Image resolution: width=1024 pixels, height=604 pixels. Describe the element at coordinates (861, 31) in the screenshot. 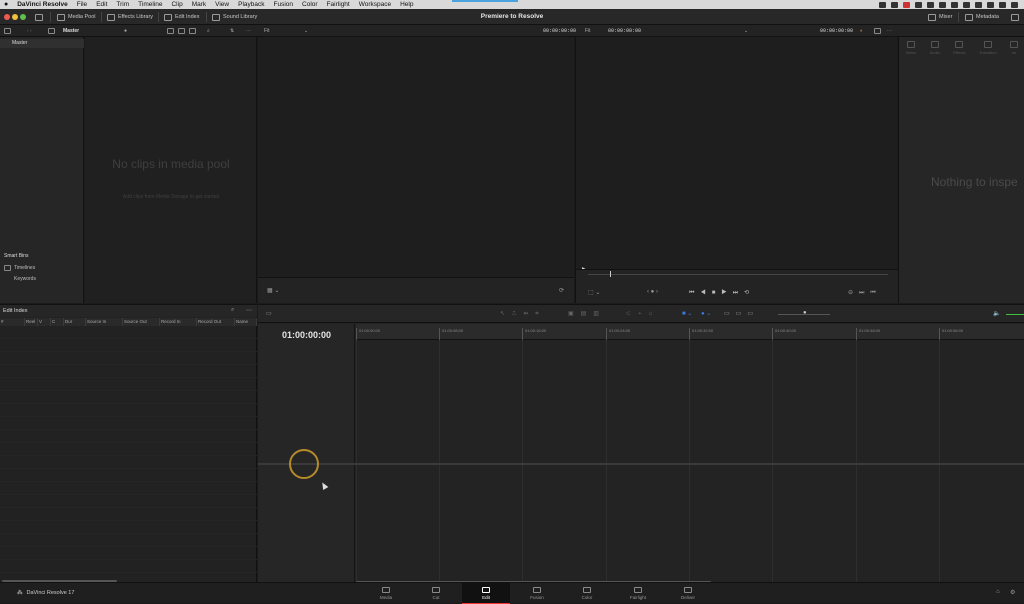

I see `playhead-sync-icon: ◐` at that location.